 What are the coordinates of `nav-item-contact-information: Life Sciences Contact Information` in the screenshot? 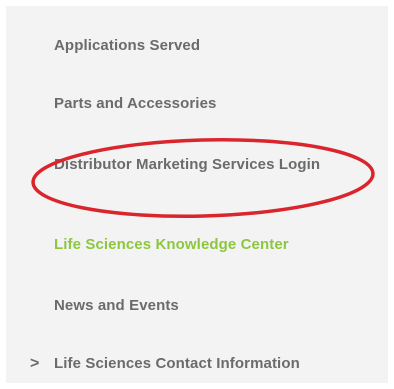 It's located at (219, 364).